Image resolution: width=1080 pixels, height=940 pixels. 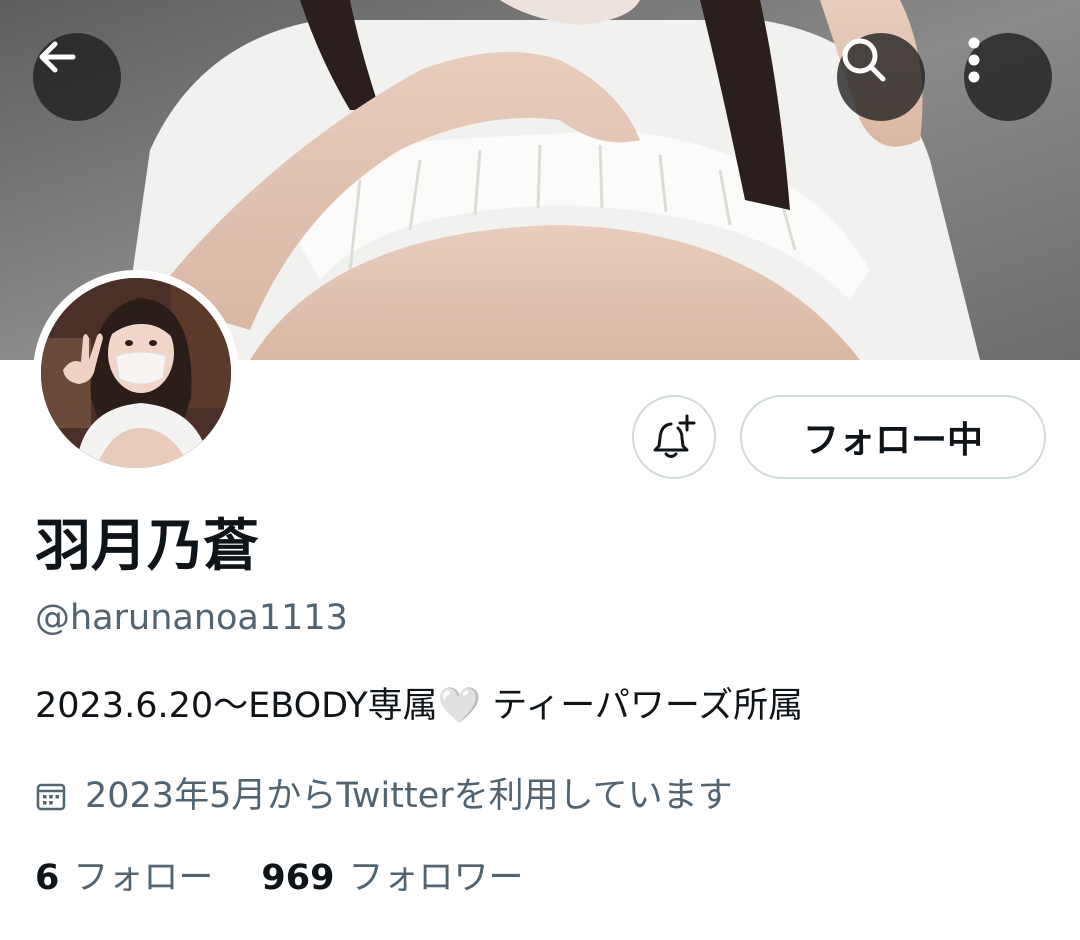 I want to click on following-button: フォロー中, so click(x=893, y=437).